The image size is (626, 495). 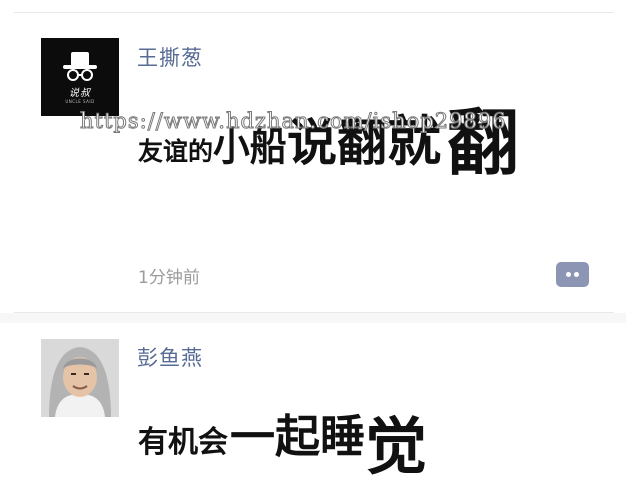 I want to click on message-part: 一起睡, so click(x=298, y=436).